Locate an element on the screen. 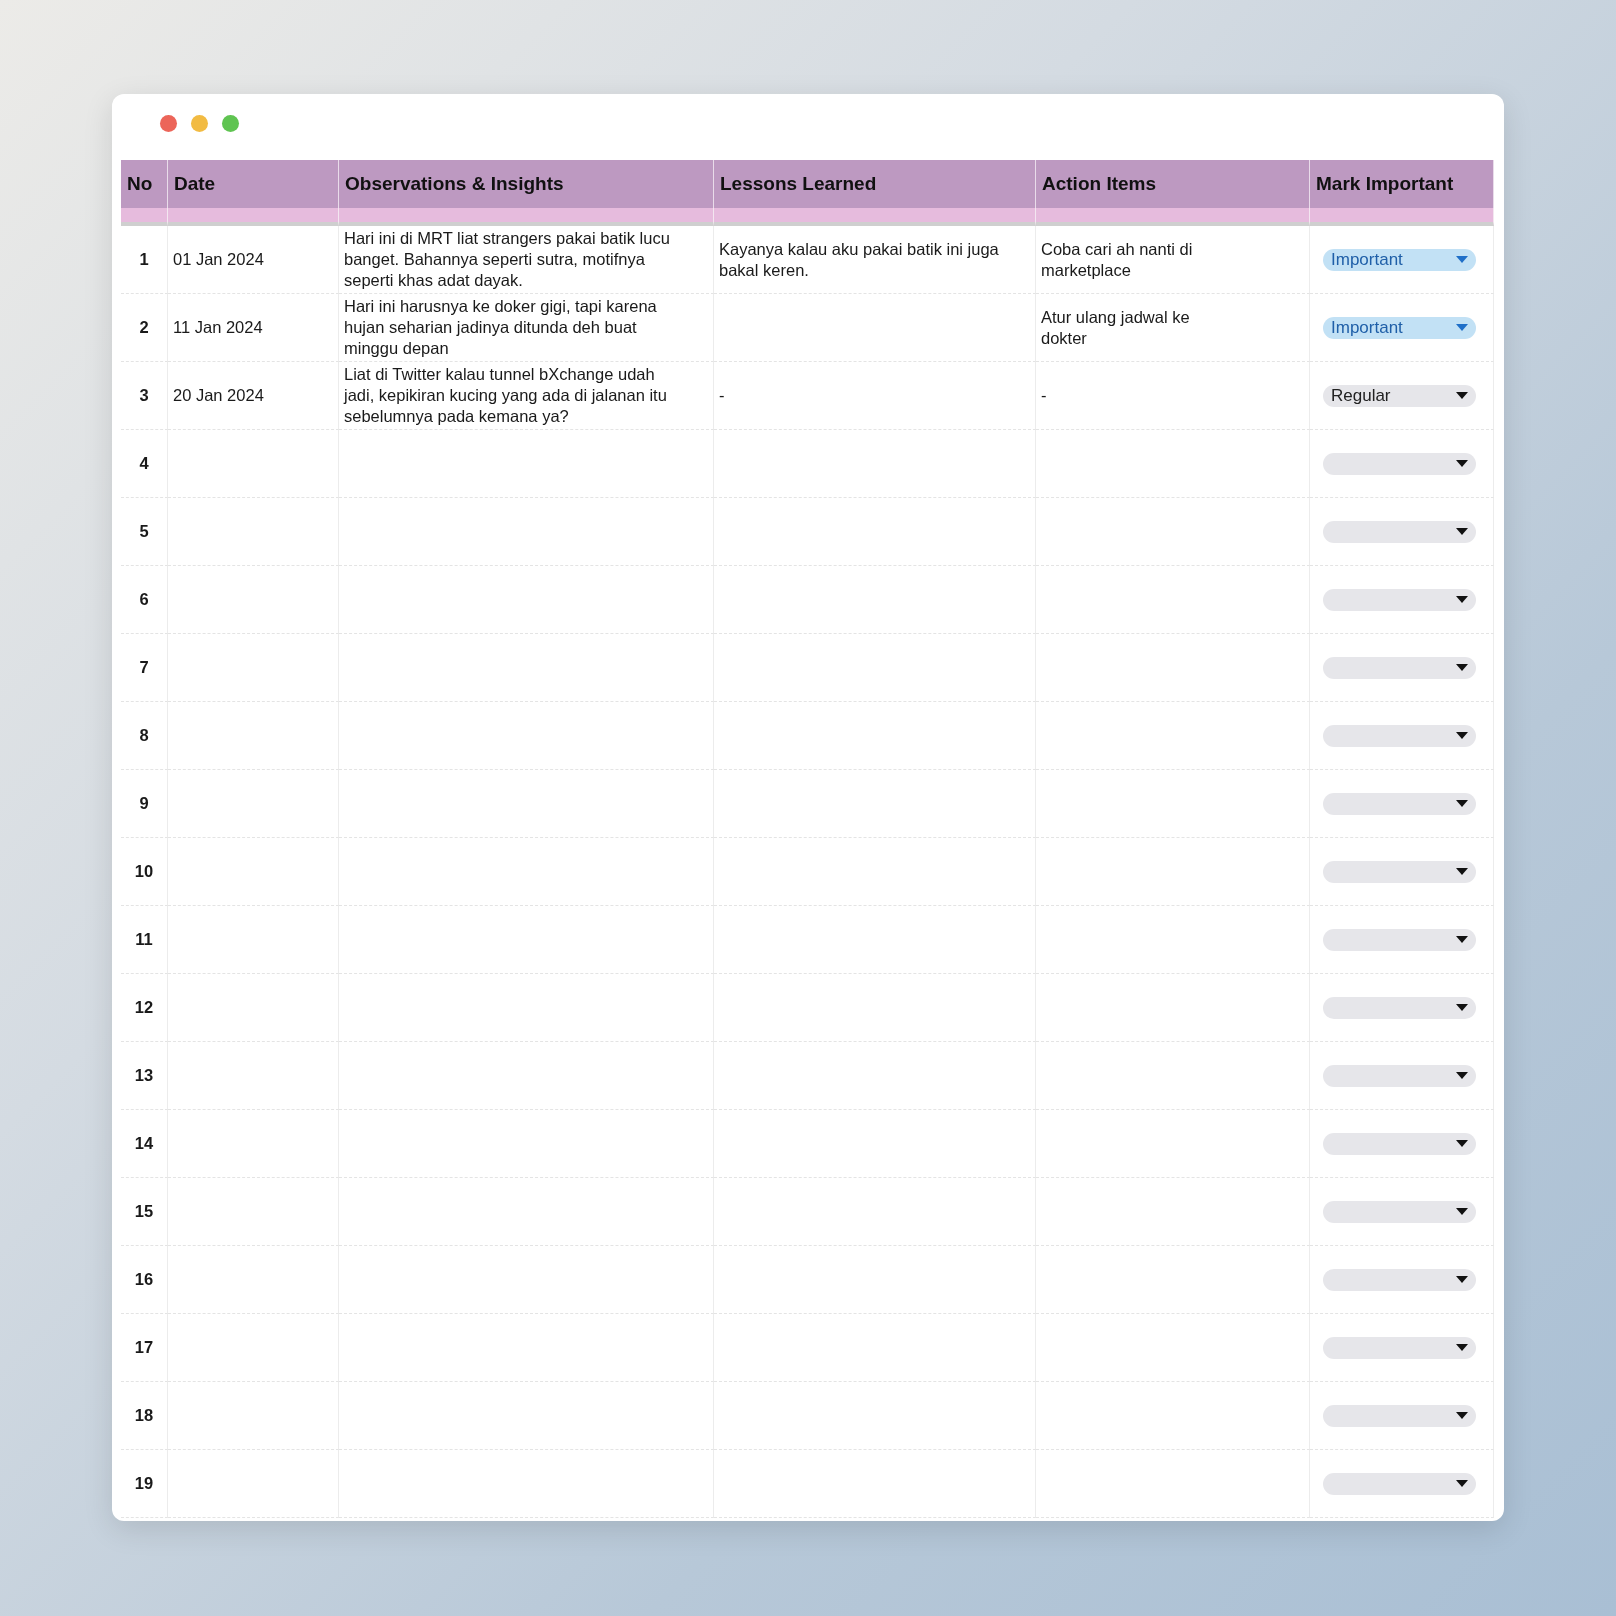 The width and height of the screenshot is (1616, 1616). table-cell: Atur ulang jadwal ke dokter is located at coordinates (1173, 328).